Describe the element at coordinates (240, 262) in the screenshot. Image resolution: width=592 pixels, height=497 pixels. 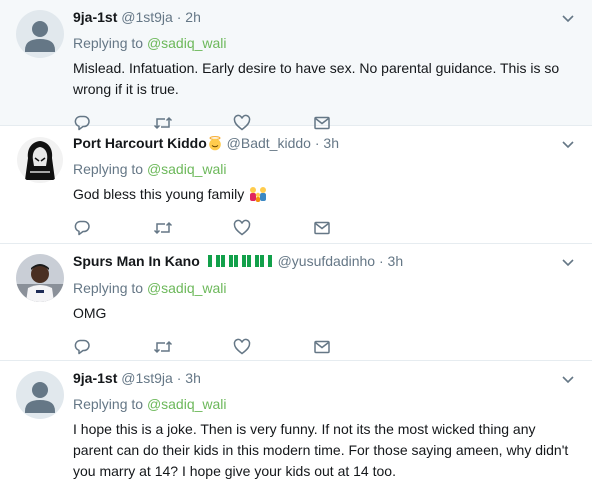
I see `nigeria-flag-icon` at that location.